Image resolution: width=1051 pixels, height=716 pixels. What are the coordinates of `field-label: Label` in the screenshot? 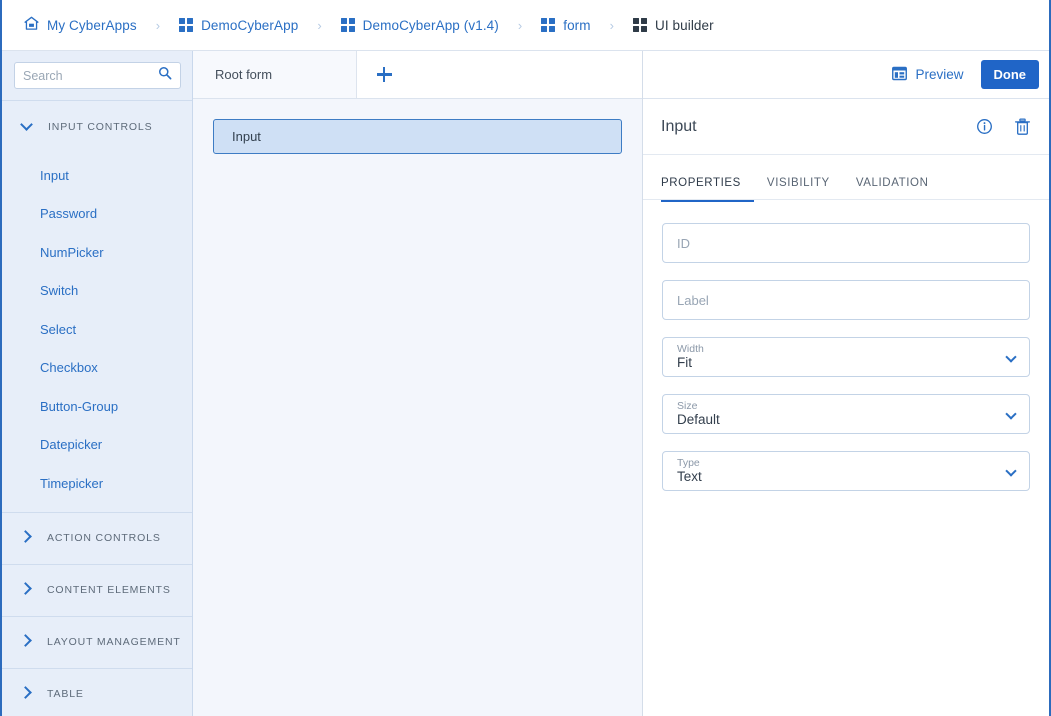 It's located at (846, 300).